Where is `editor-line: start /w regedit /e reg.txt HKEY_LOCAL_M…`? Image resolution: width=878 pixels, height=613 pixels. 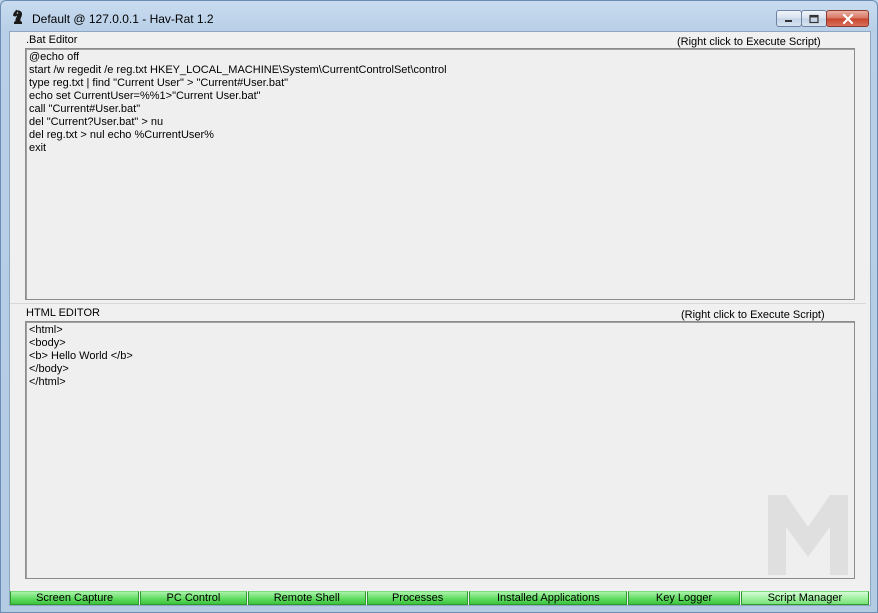 editor-line: start /w regedit /e reg.txt HKEY_LOCAL_M… is located at coordinates (238, 70).